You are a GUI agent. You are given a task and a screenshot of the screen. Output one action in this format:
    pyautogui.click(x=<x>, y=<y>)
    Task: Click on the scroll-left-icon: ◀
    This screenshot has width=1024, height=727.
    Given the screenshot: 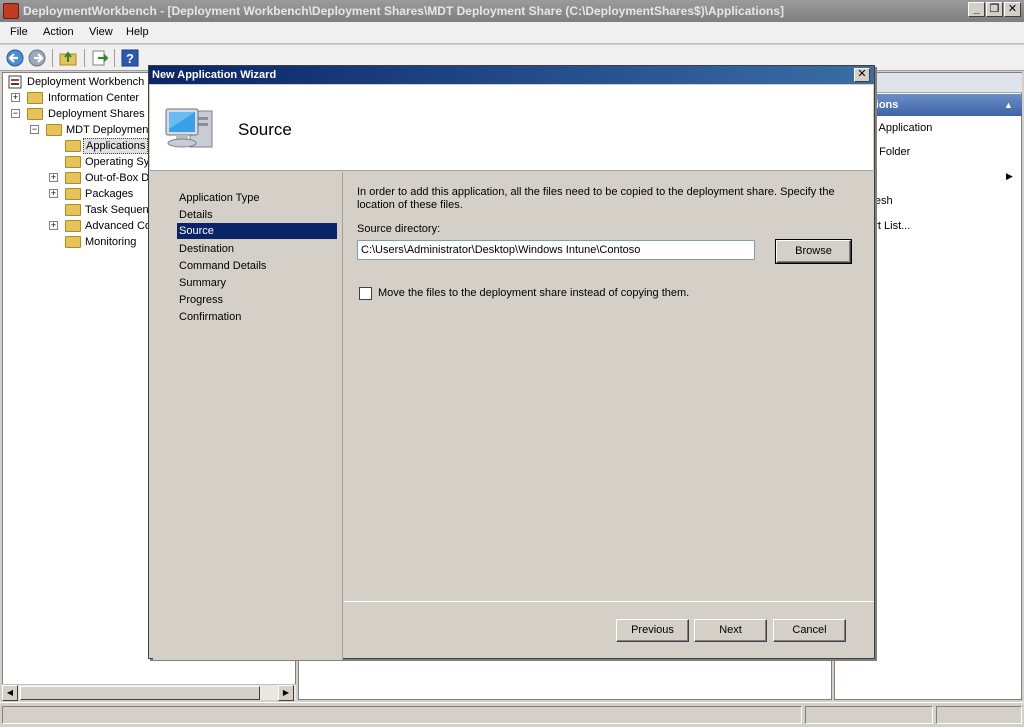 What is the action you would take?
    pyautogui.click(x=10, y=693)
    